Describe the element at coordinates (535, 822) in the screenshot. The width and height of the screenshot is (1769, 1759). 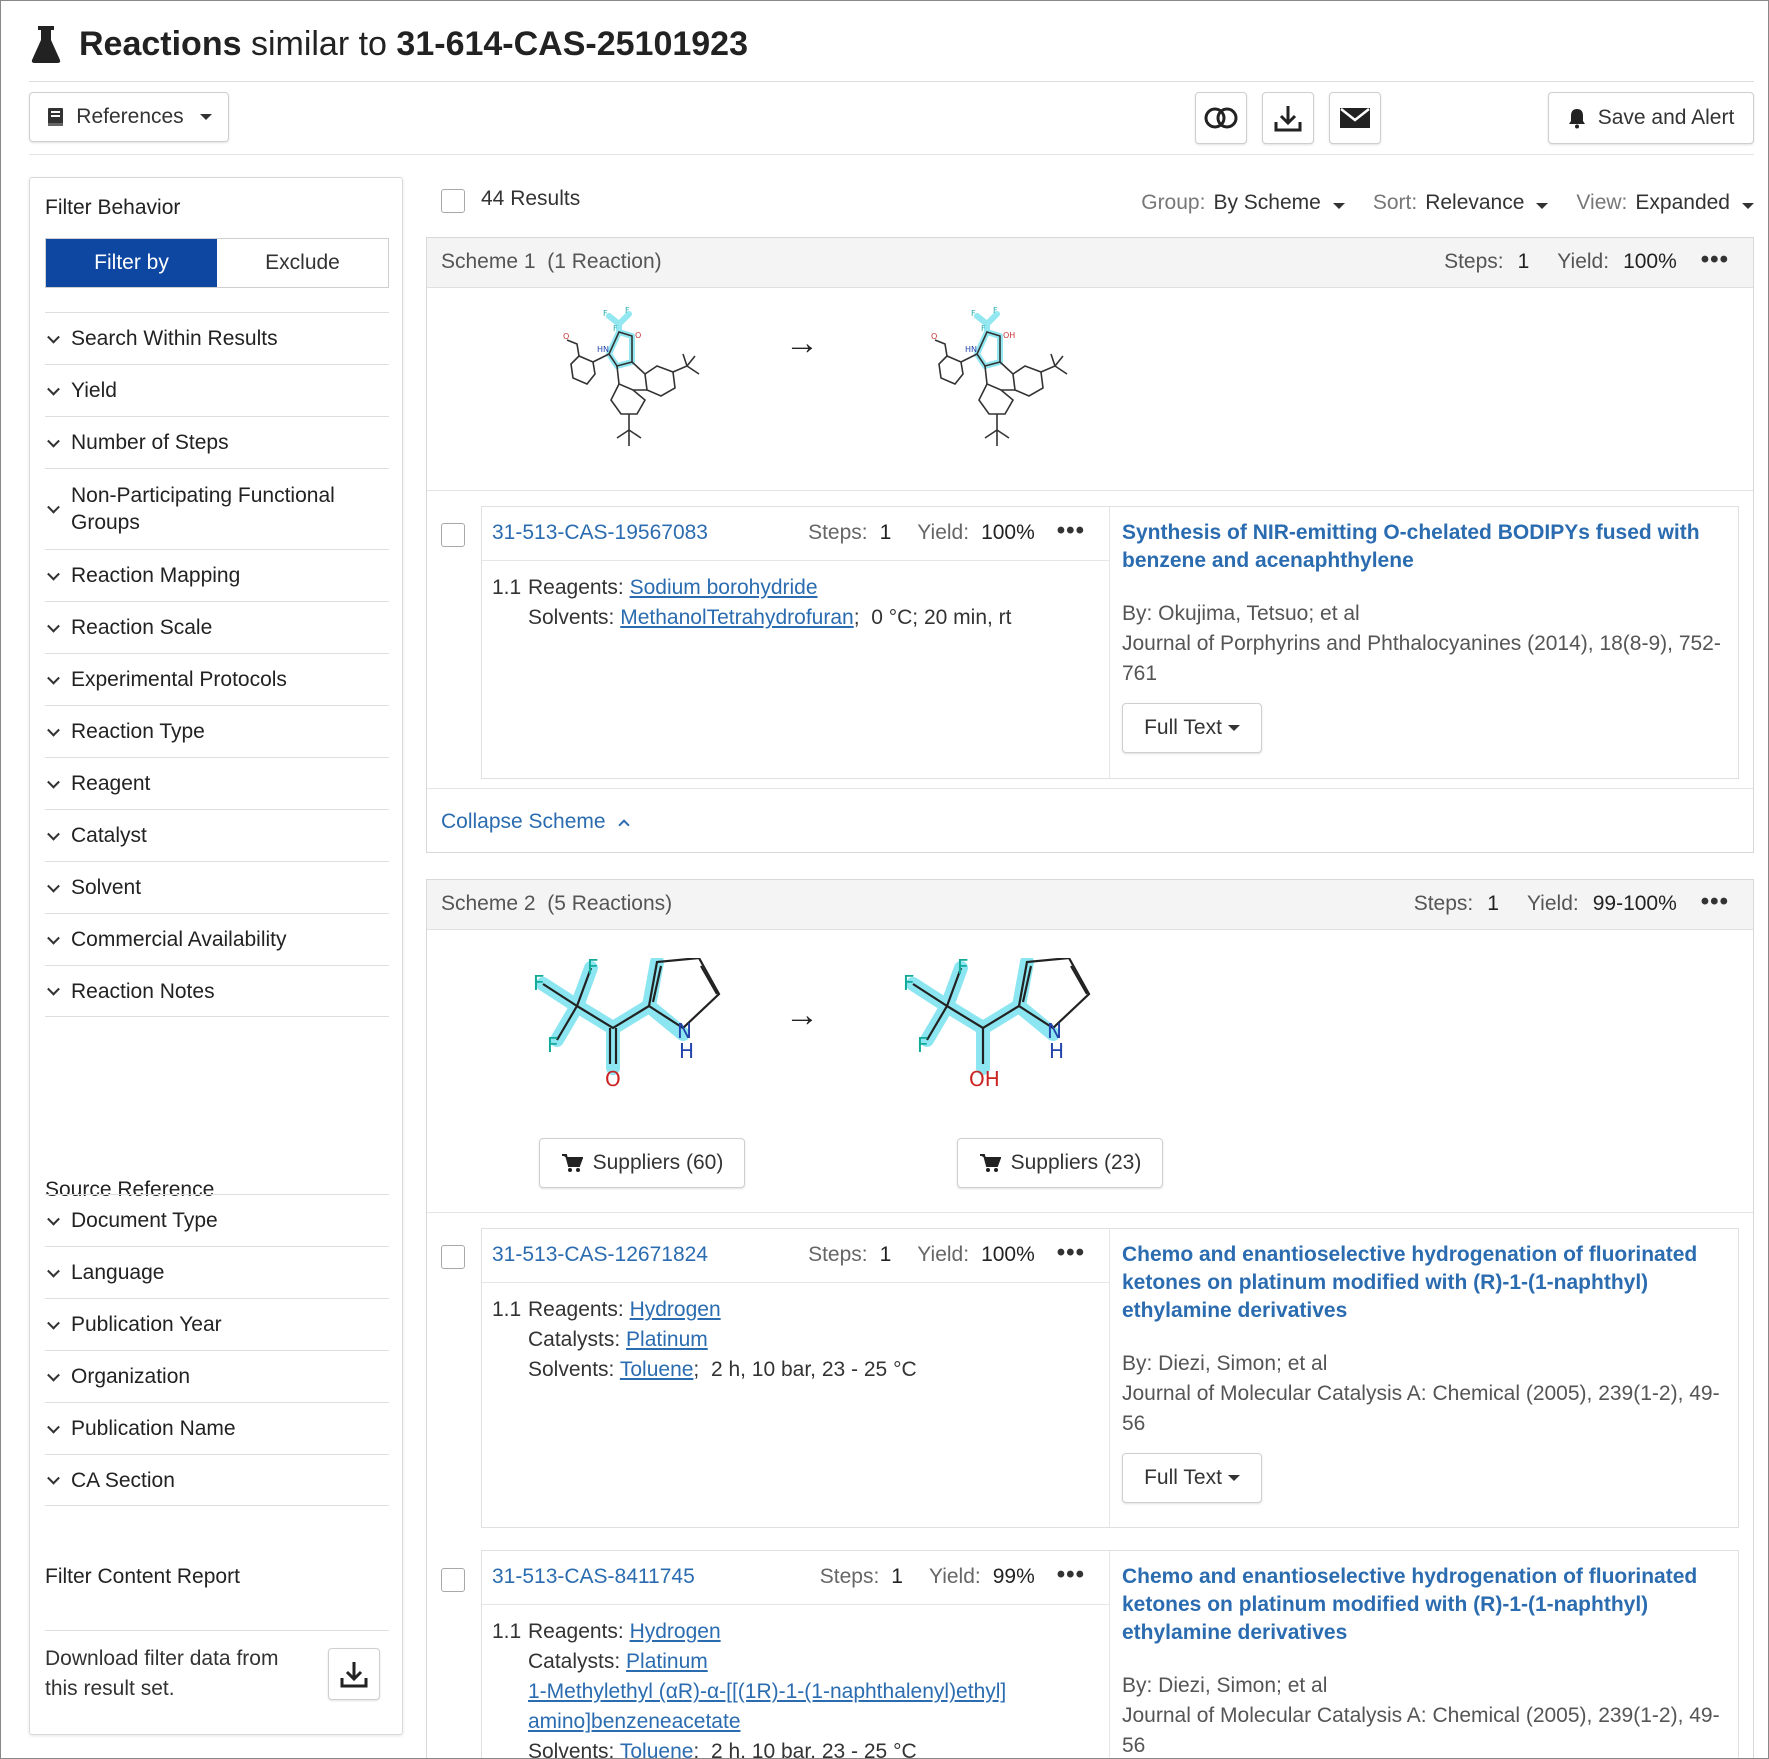
I see `collapse-scheme-link: Collapse Scheme` at that location.